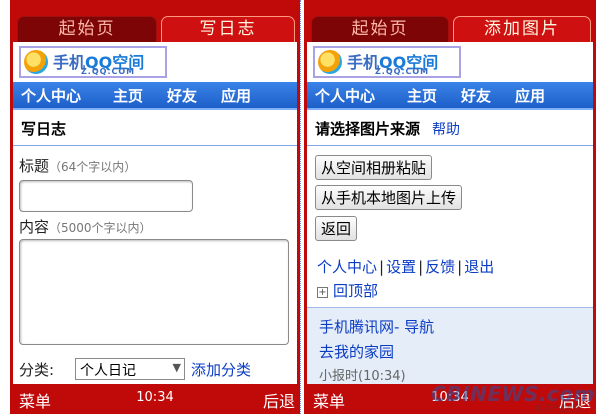 The height and width of the screenshot is (414, 601). I want to click on back-button: 返回, so click(336, 228).